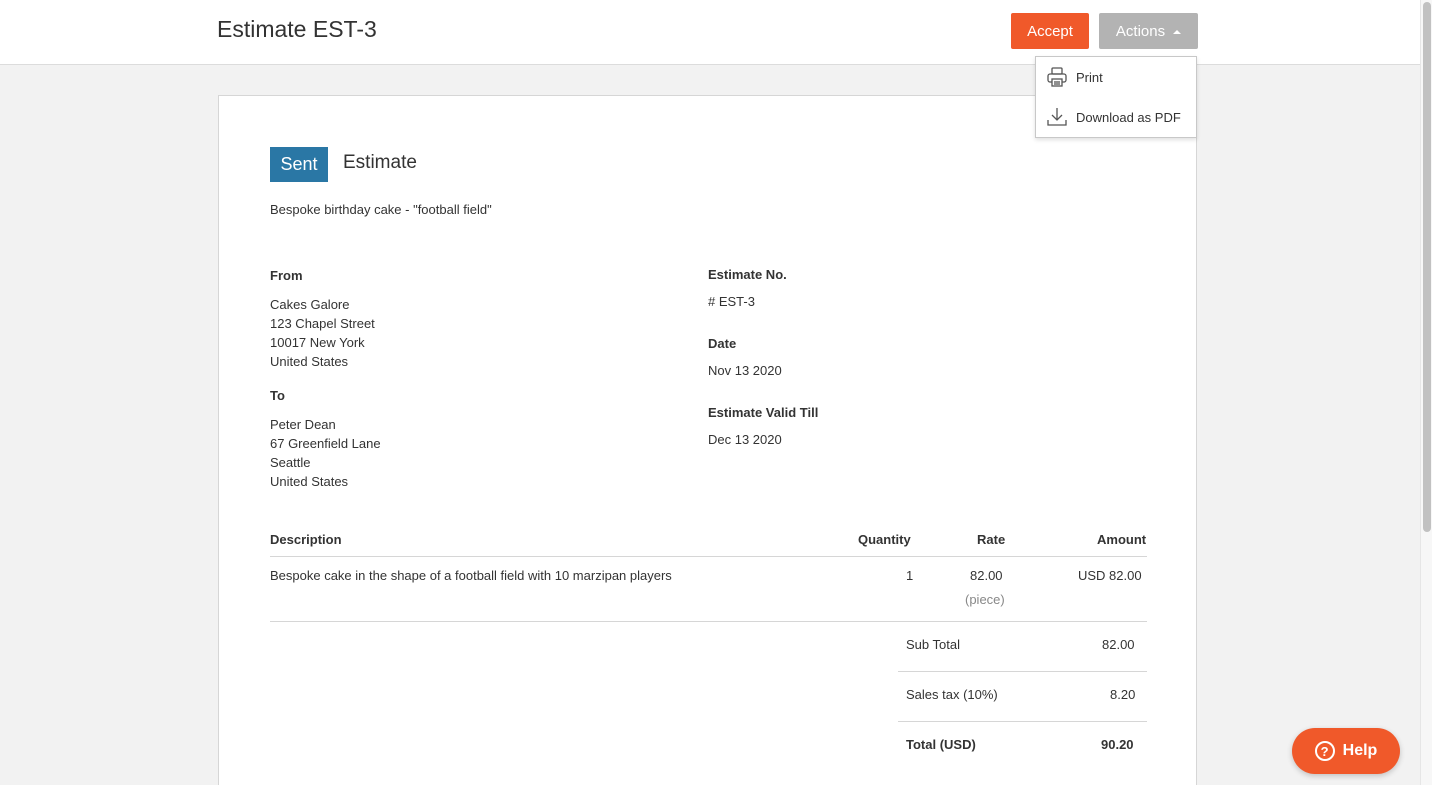 The image size is (1432, 785). Describe the element at coordinates (708, 621) in the screenshot. I see `table-row-divider` at that location.